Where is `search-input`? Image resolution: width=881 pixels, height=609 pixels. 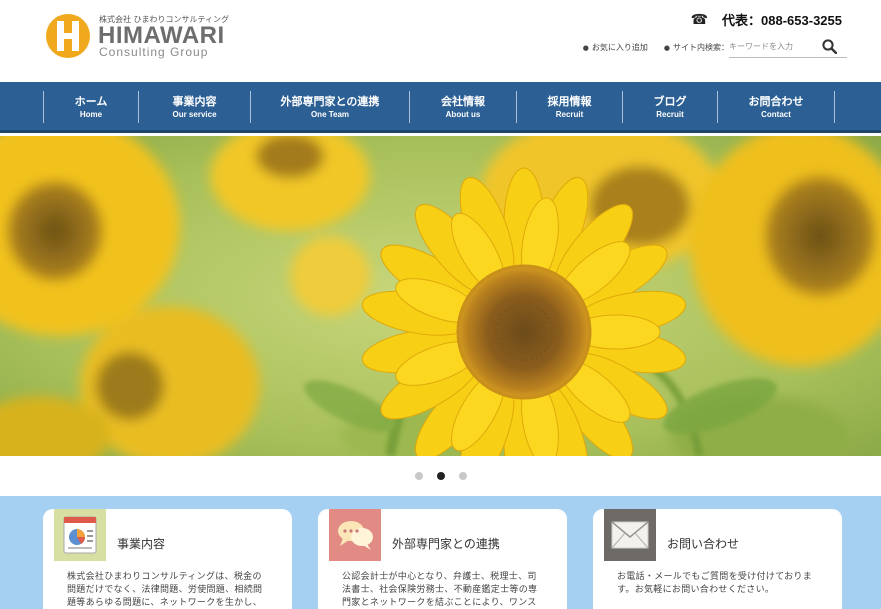
search-input is located at coordinates (773, 46).